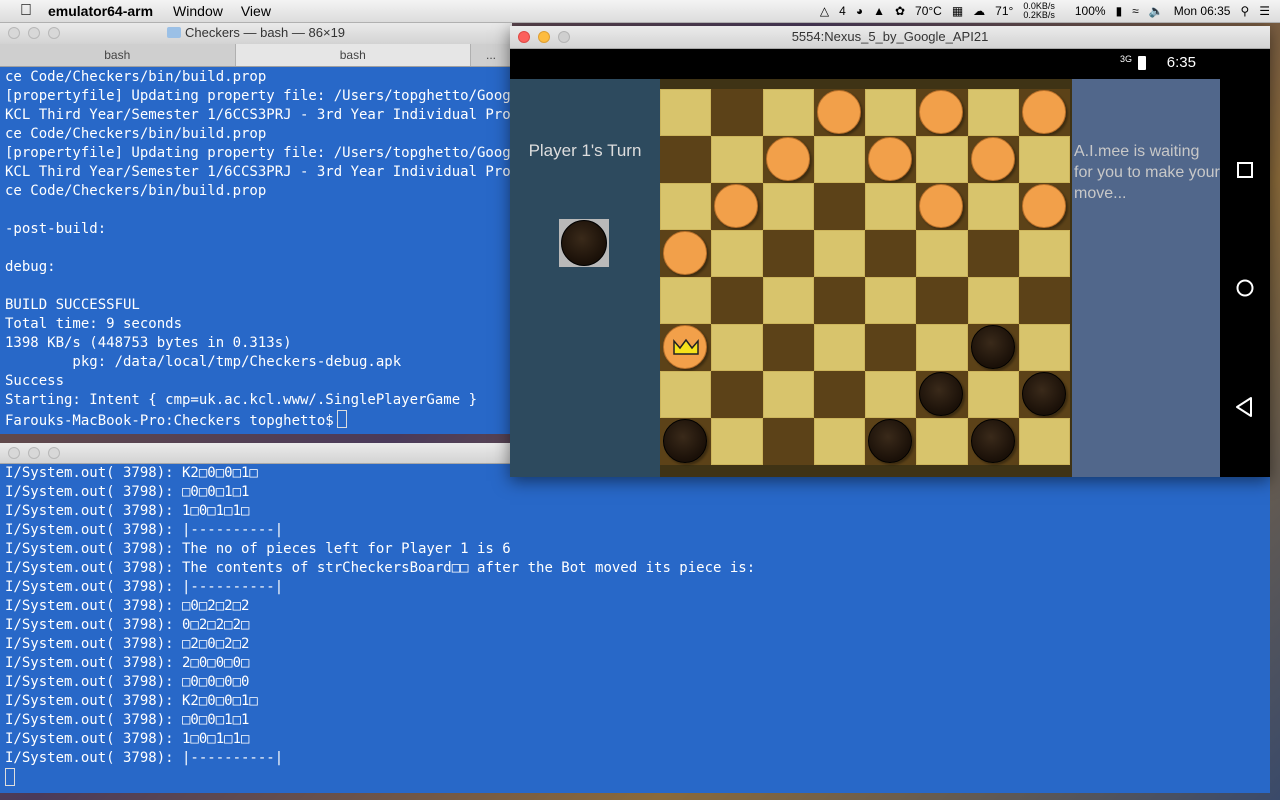  Describe the element at coordinates (928, 11) in the screenshot. I see `cpu-temp: 70°C` at that location.